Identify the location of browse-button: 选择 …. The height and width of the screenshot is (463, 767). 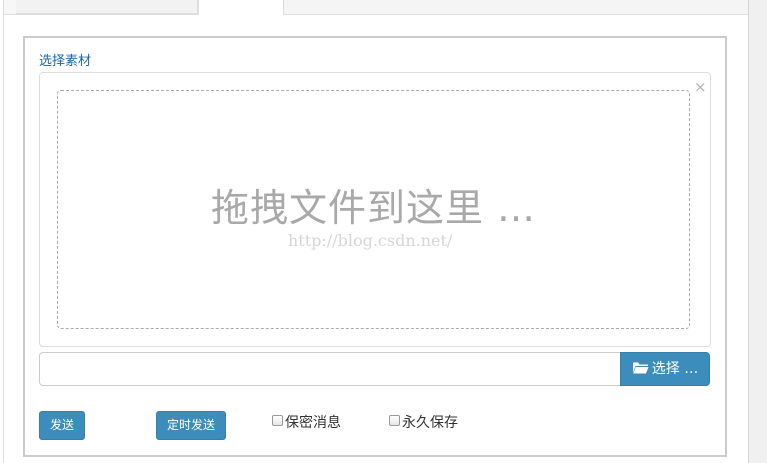
(665, 369).